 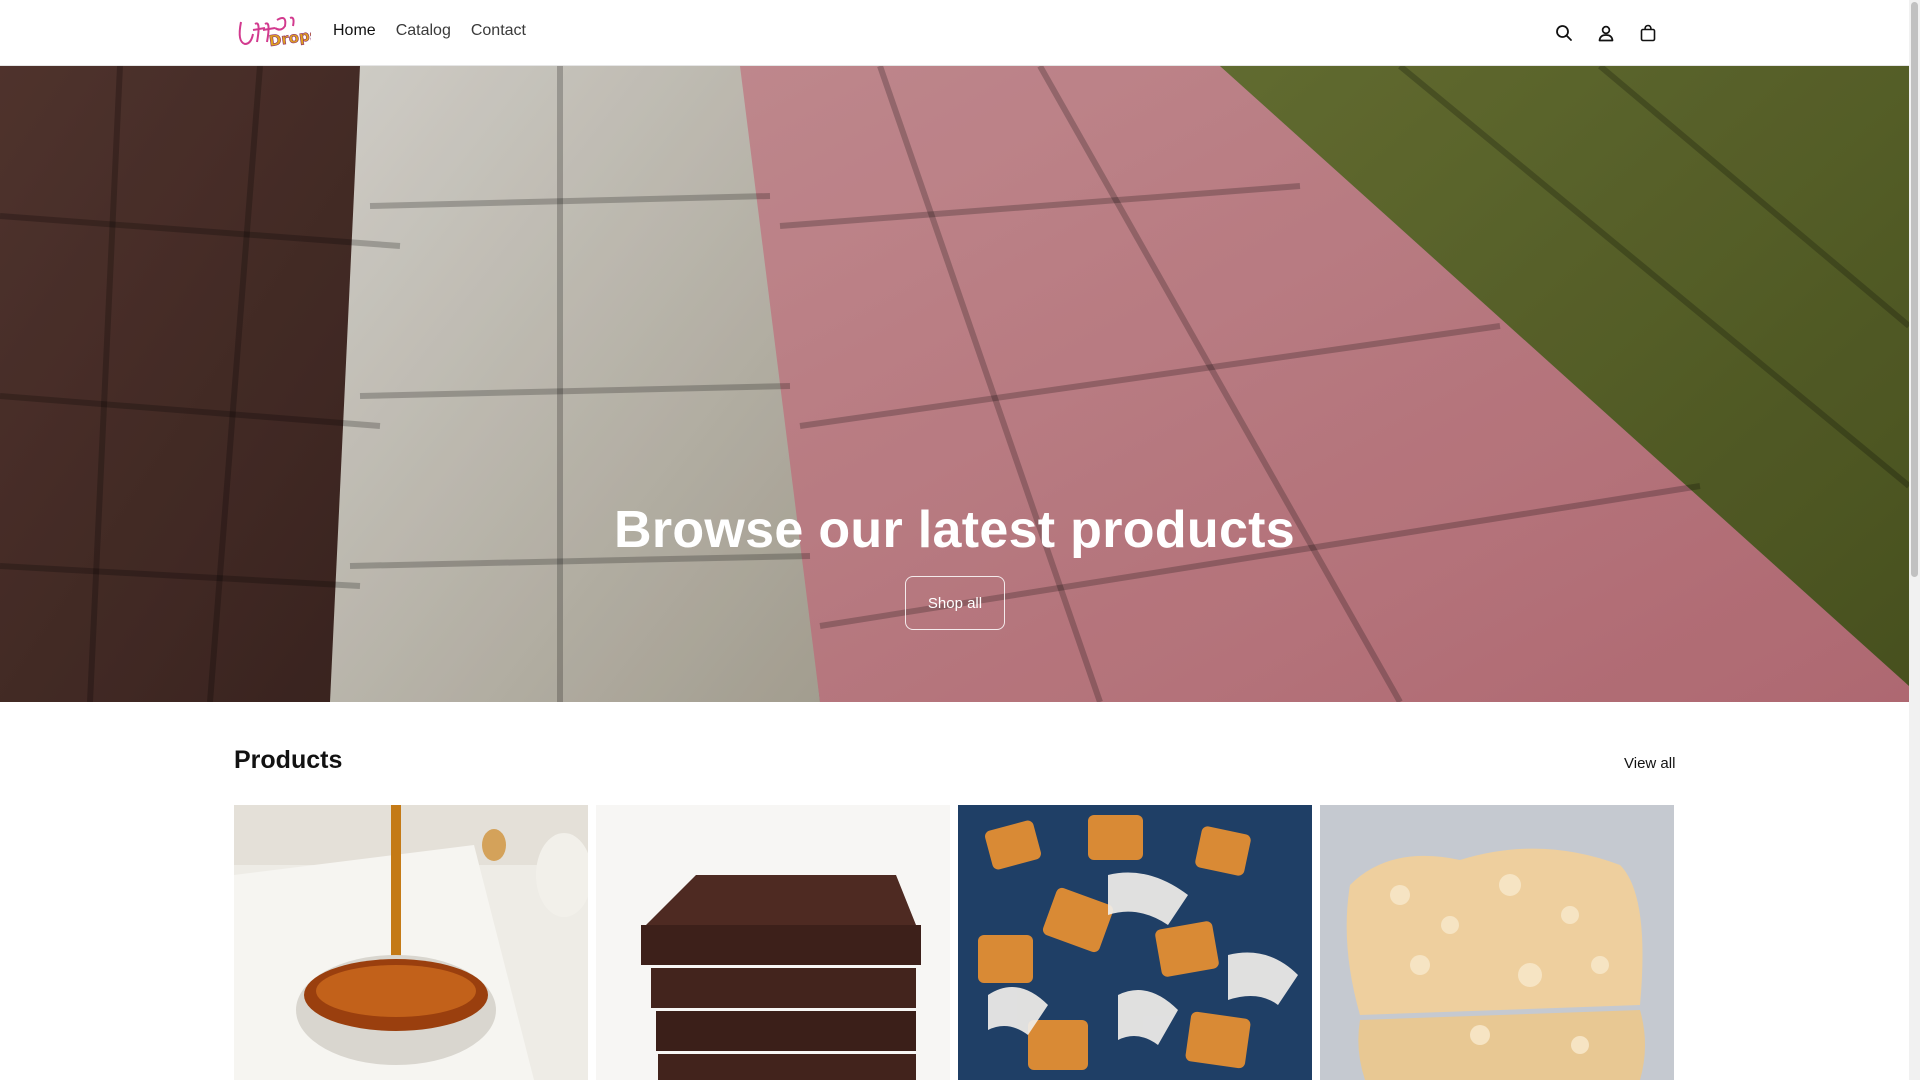 I want to click on view-all-link: View all, so click(x=1649, y=763).